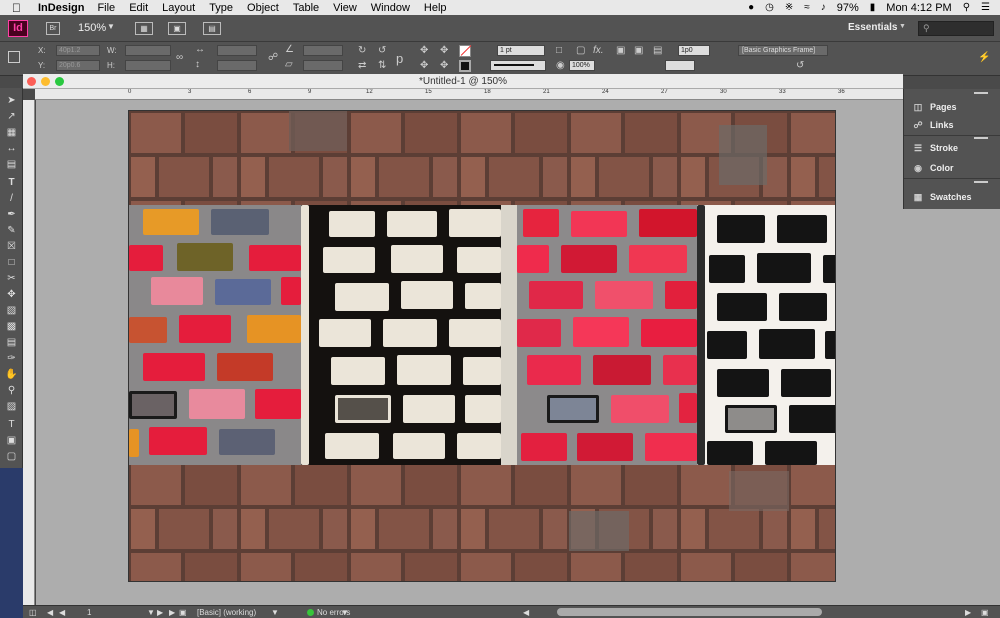 This screenshot has width=1000, height=618. What do you see at coordinates (50, 612) in the screenshot?
I see `first-page-icon: ◀` at bounding box center [50, 612].